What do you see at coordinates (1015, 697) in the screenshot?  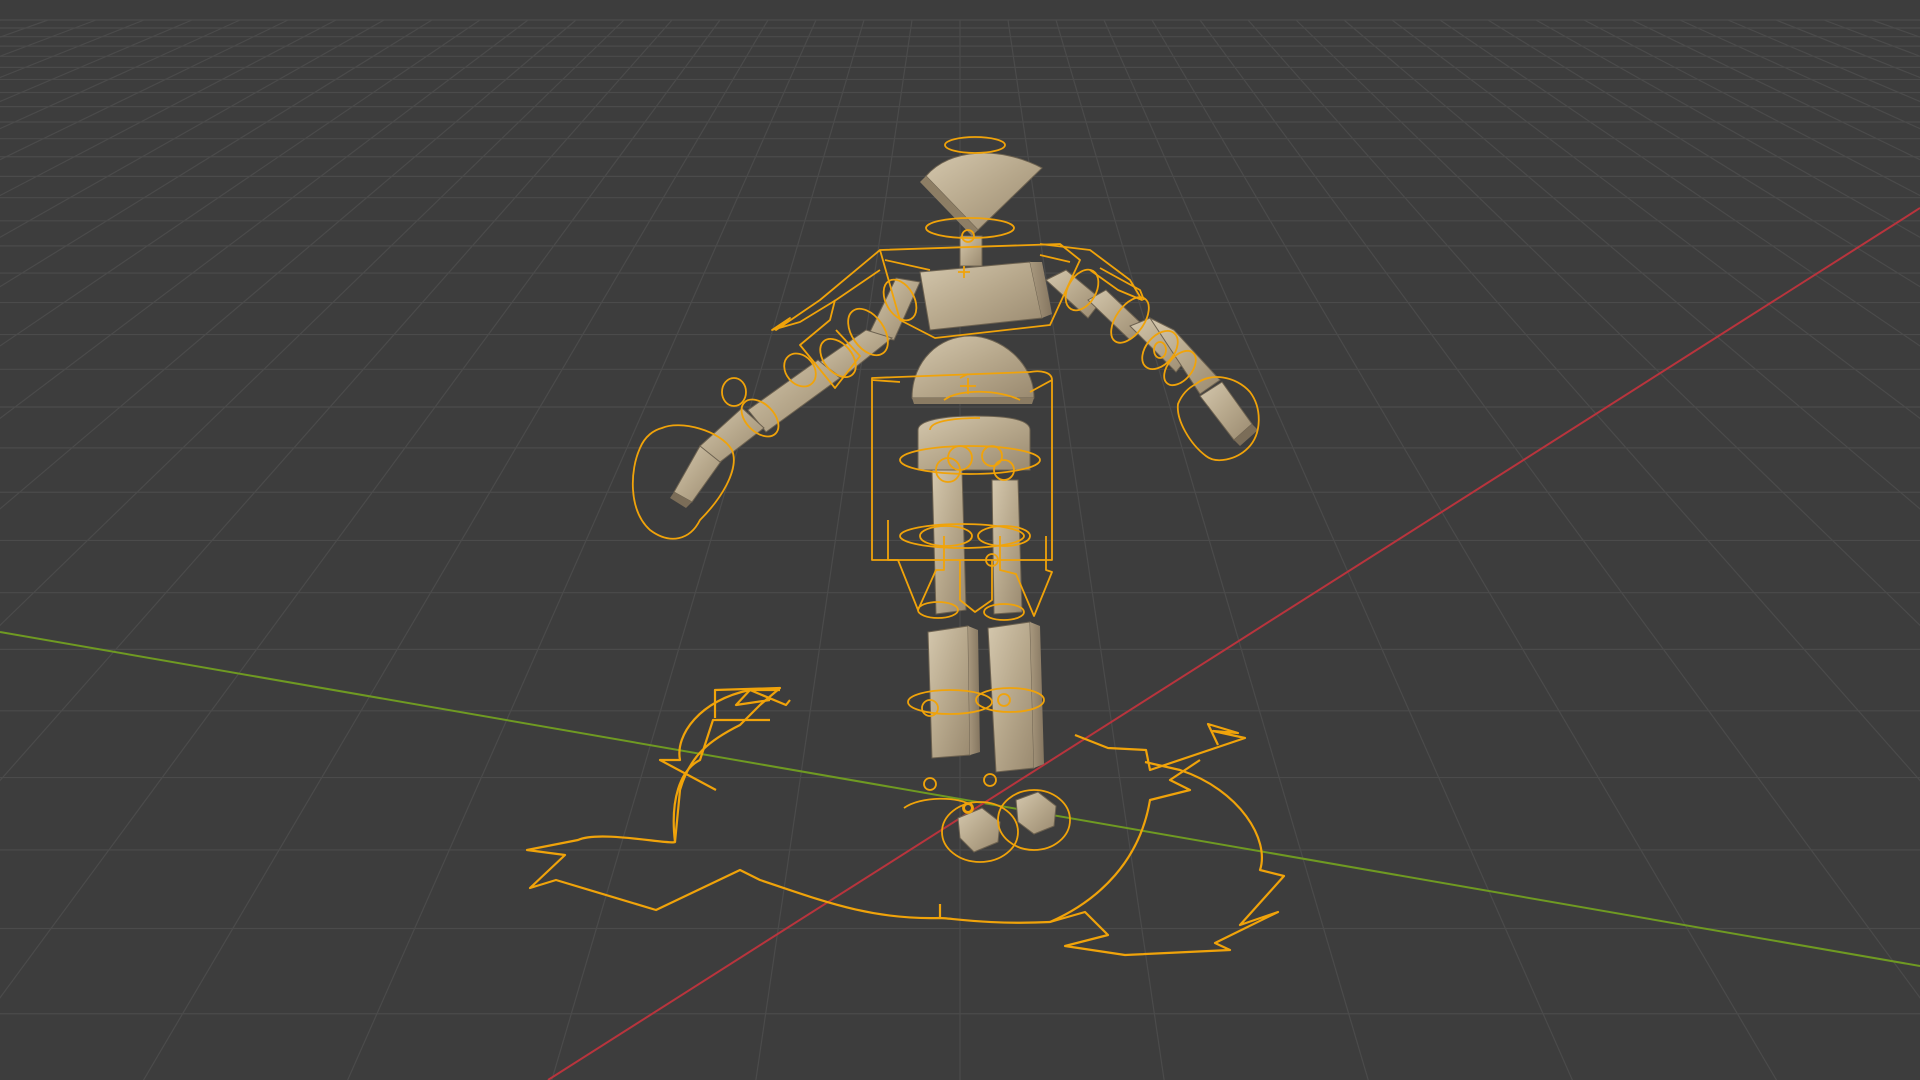 I see `right-shin` at bounding box center [1015, 697].